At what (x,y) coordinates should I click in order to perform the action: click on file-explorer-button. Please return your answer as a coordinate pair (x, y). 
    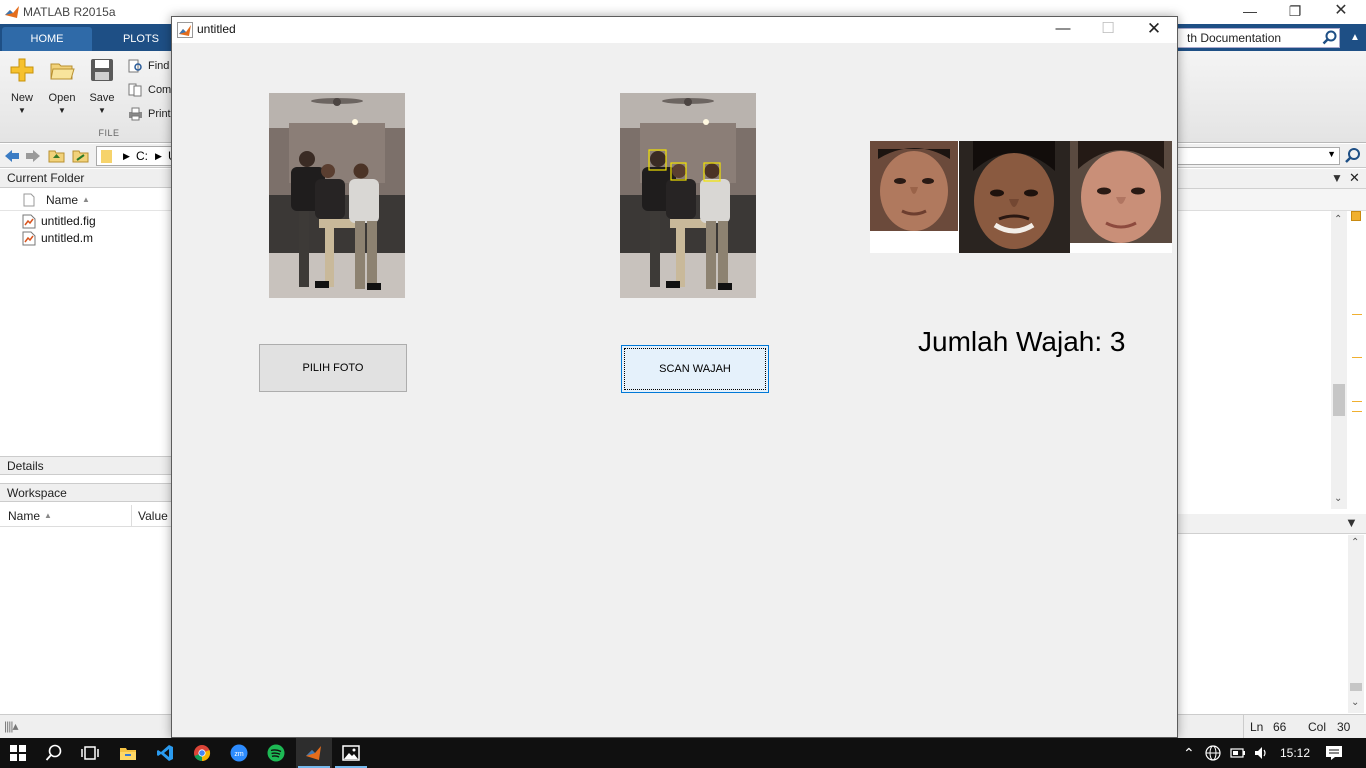
    Looking at the image, I should click on (128, 753).